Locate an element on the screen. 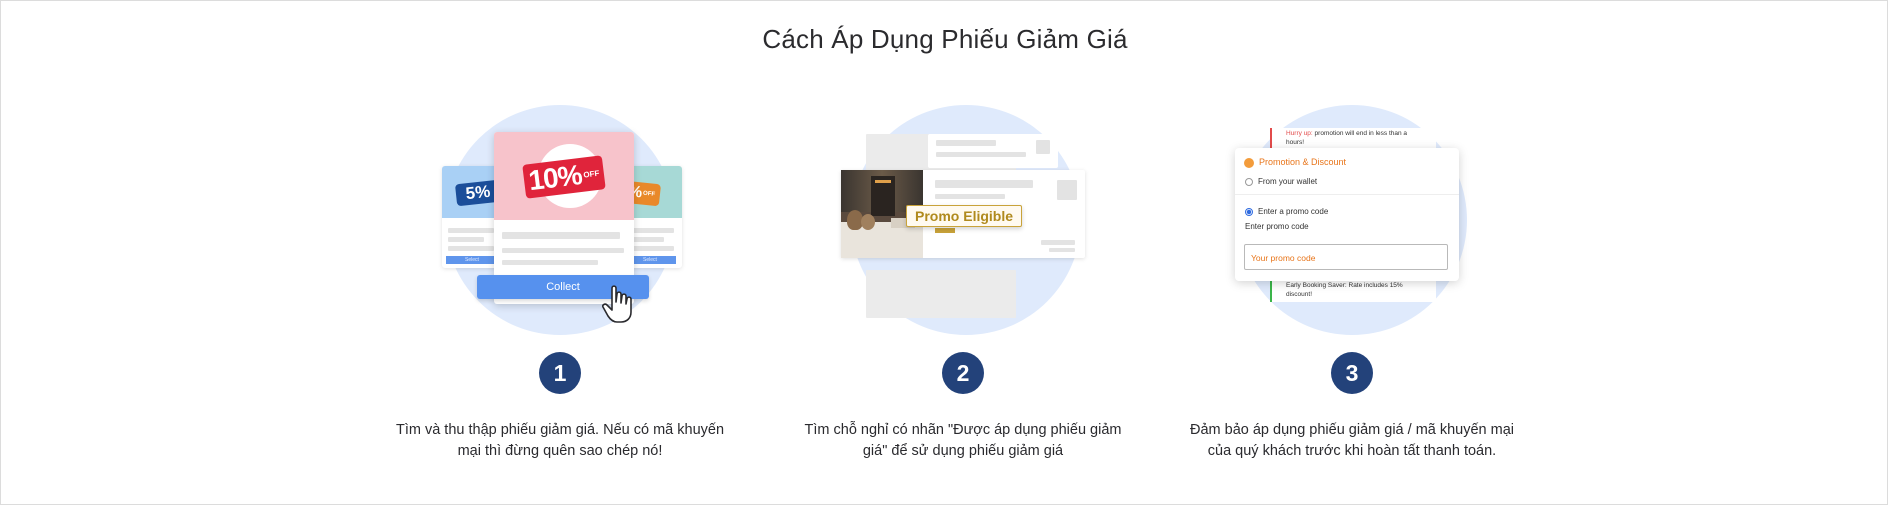 The image size is (1890, 507). step-number-badge: 3 is located at coordinates (1352, 373).